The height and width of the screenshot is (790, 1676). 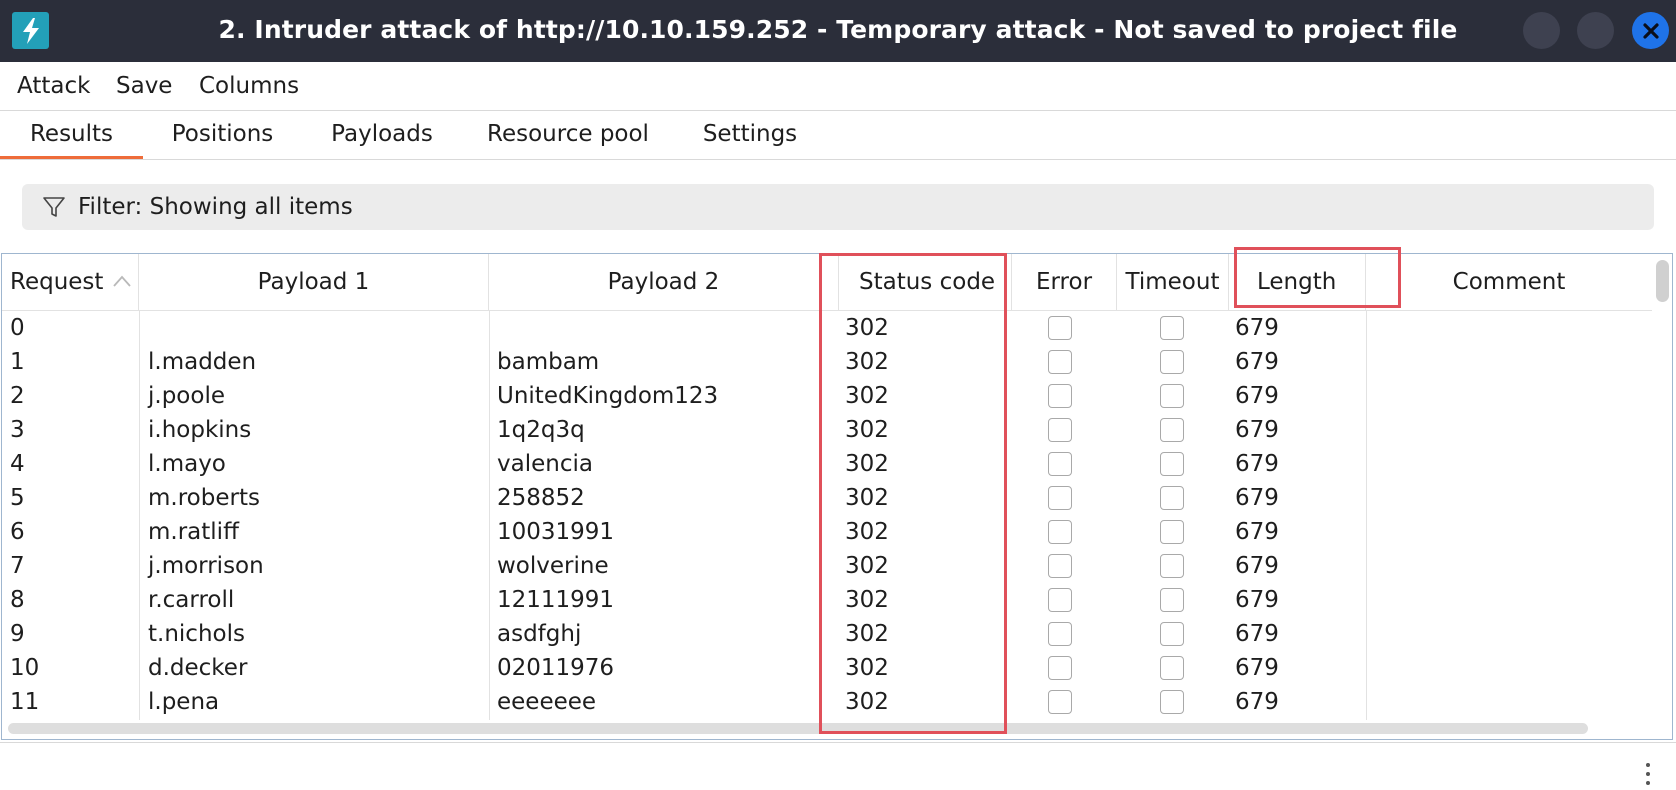 What do you see at coordinates (17, 498) in the screenshot?
I see `cell-request: 5` at bounding box center [17, 498].